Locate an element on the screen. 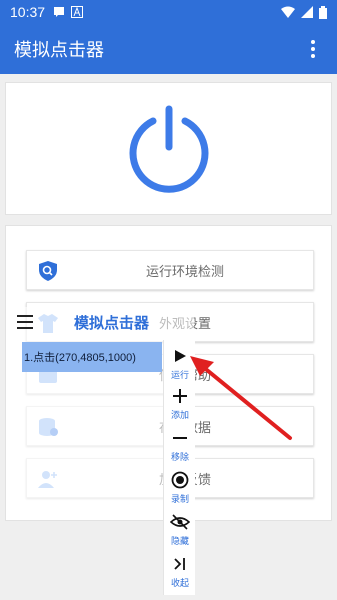 Image resolution: width=337 pixels, height=600 pixels. eye-off-icon is located at coordinates (180, 522).